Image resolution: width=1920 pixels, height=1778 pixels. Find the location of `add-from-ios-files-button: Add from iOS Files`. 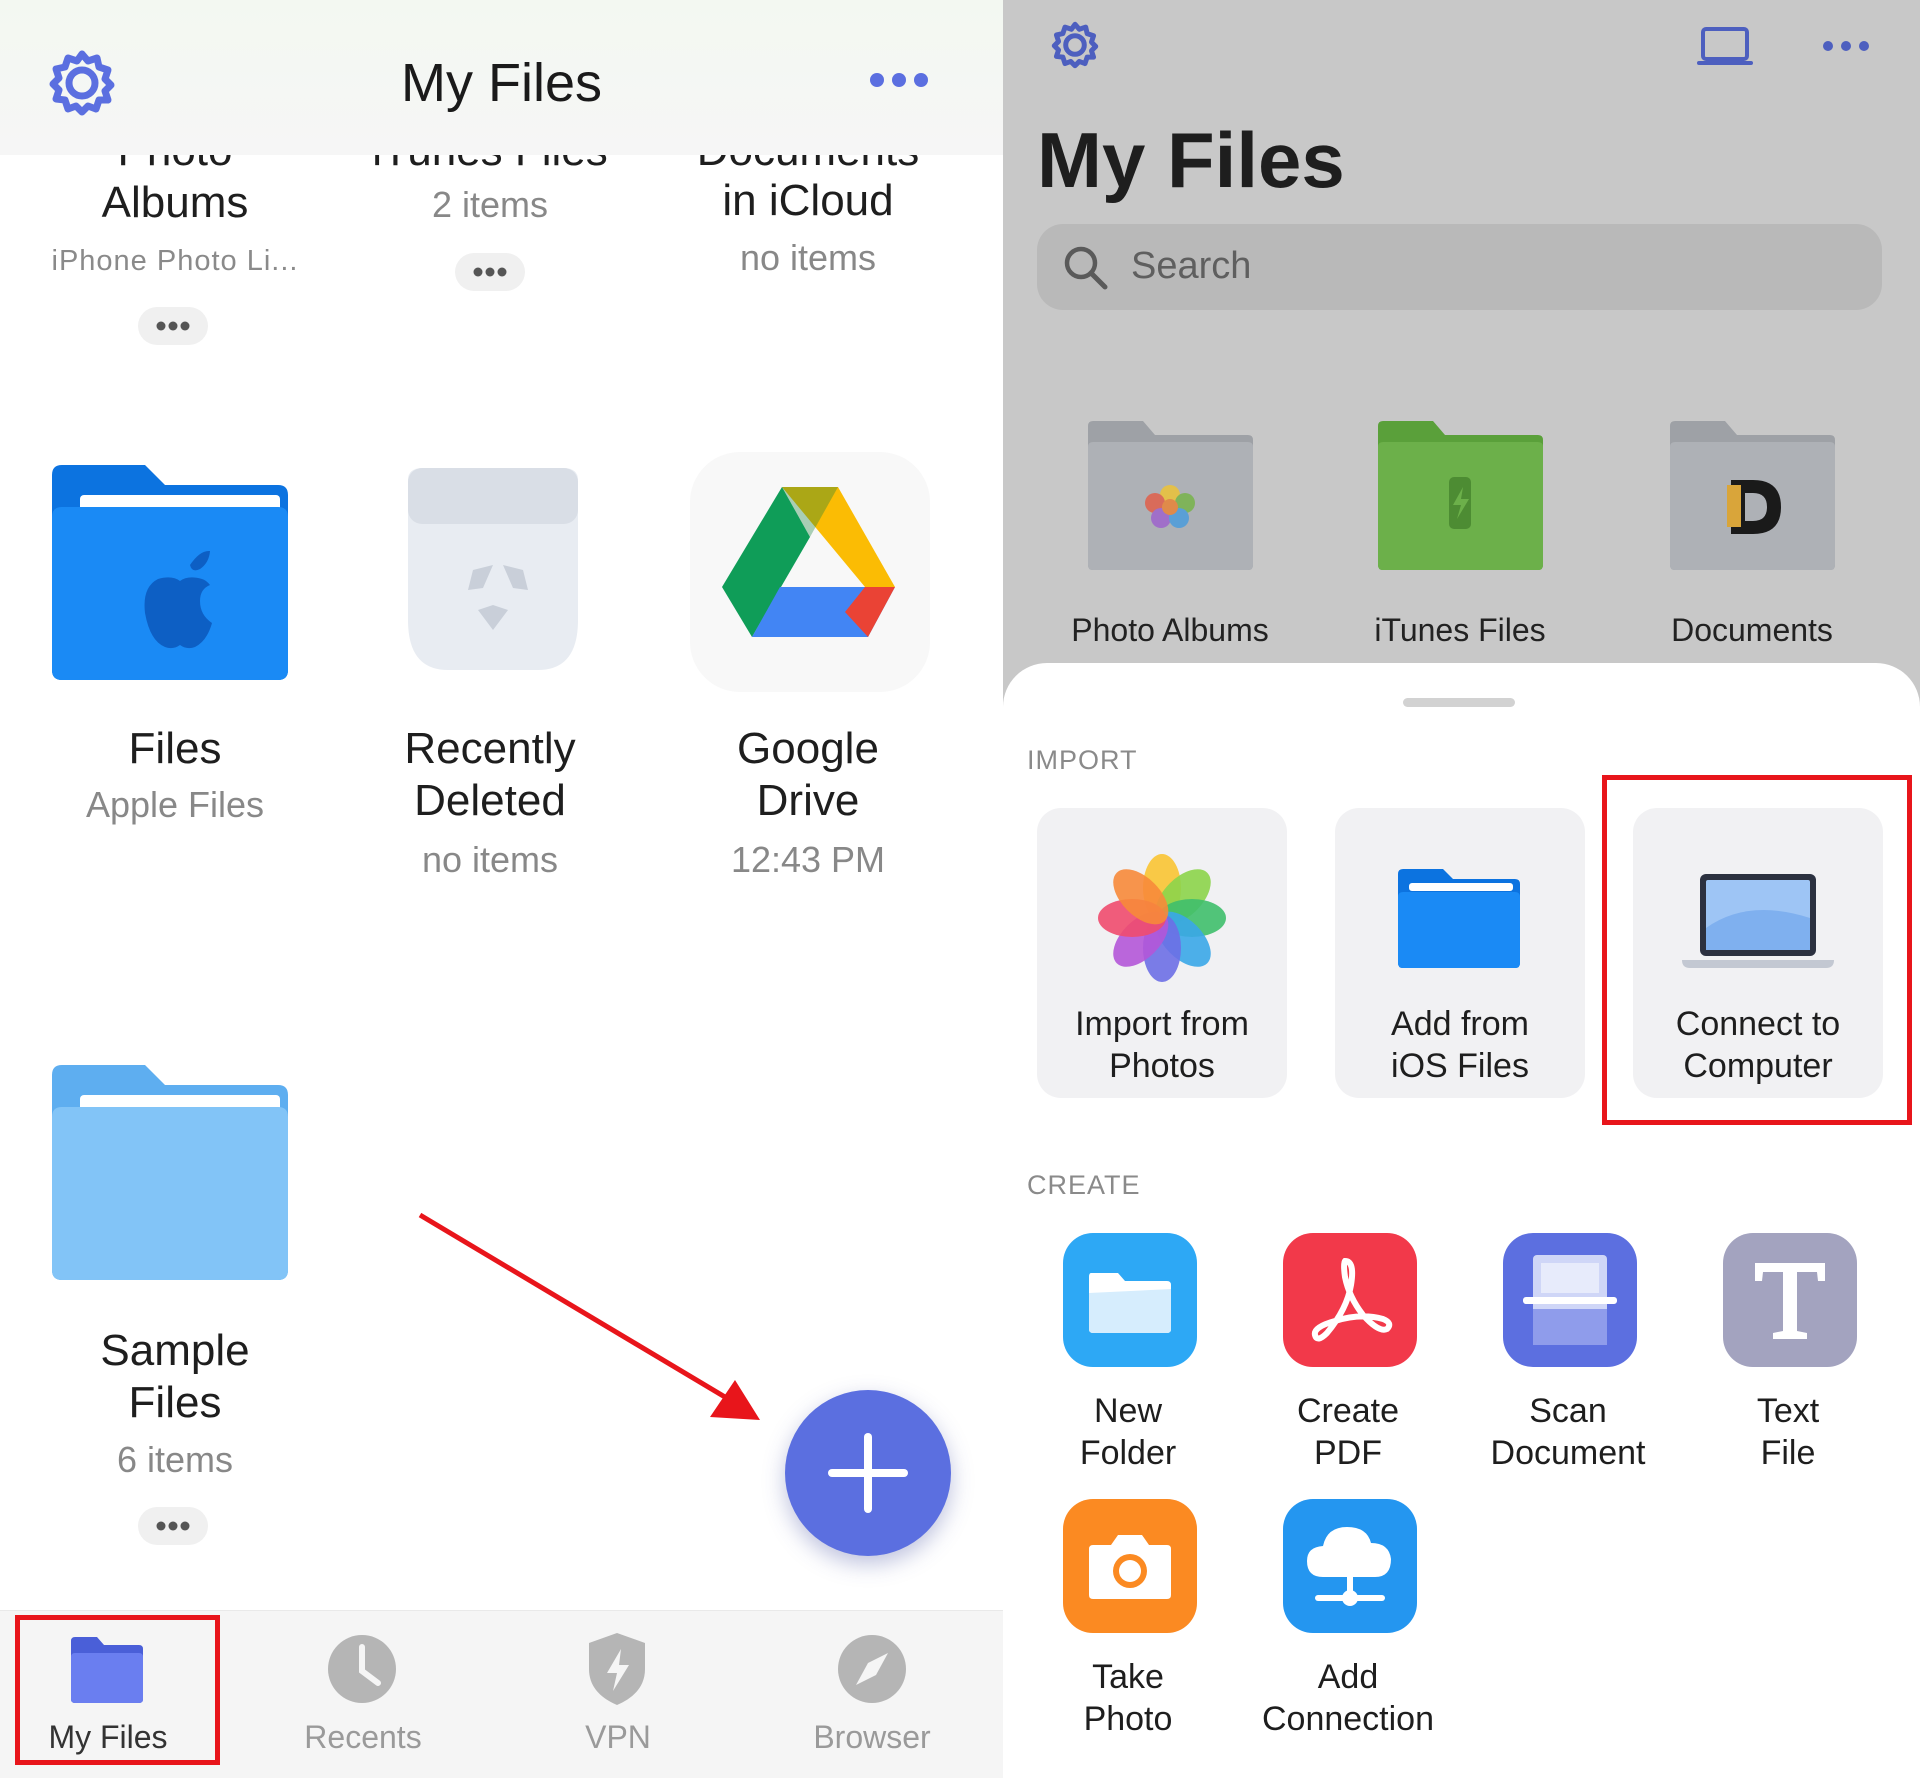

add-from-ios-files-button: Add from iOS Files is located at coordinates (1460, 953).